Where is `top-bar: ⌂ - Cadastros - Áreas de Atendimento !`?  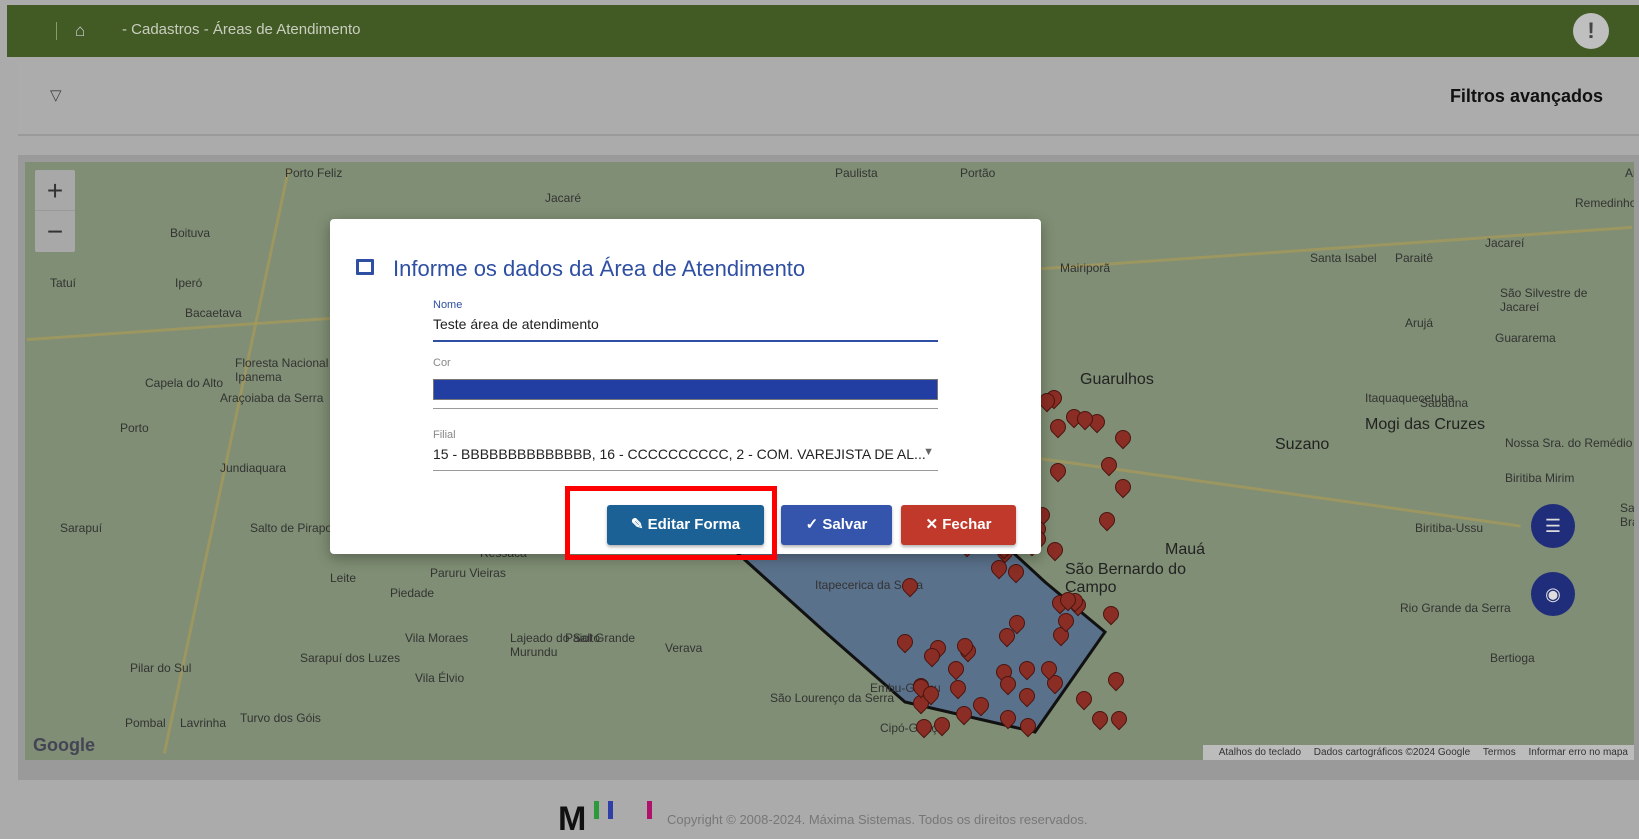 top-bar: ⌂ - Cadastros - Áreas de Atendimento ! is located at coordinates (823, 31).